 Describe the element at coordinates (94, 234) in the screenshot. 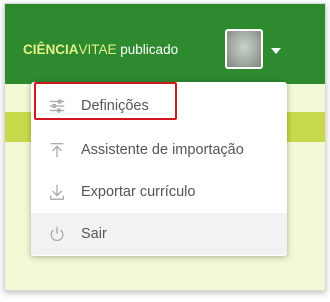

I see `menu-item-label: Sair` at that location.